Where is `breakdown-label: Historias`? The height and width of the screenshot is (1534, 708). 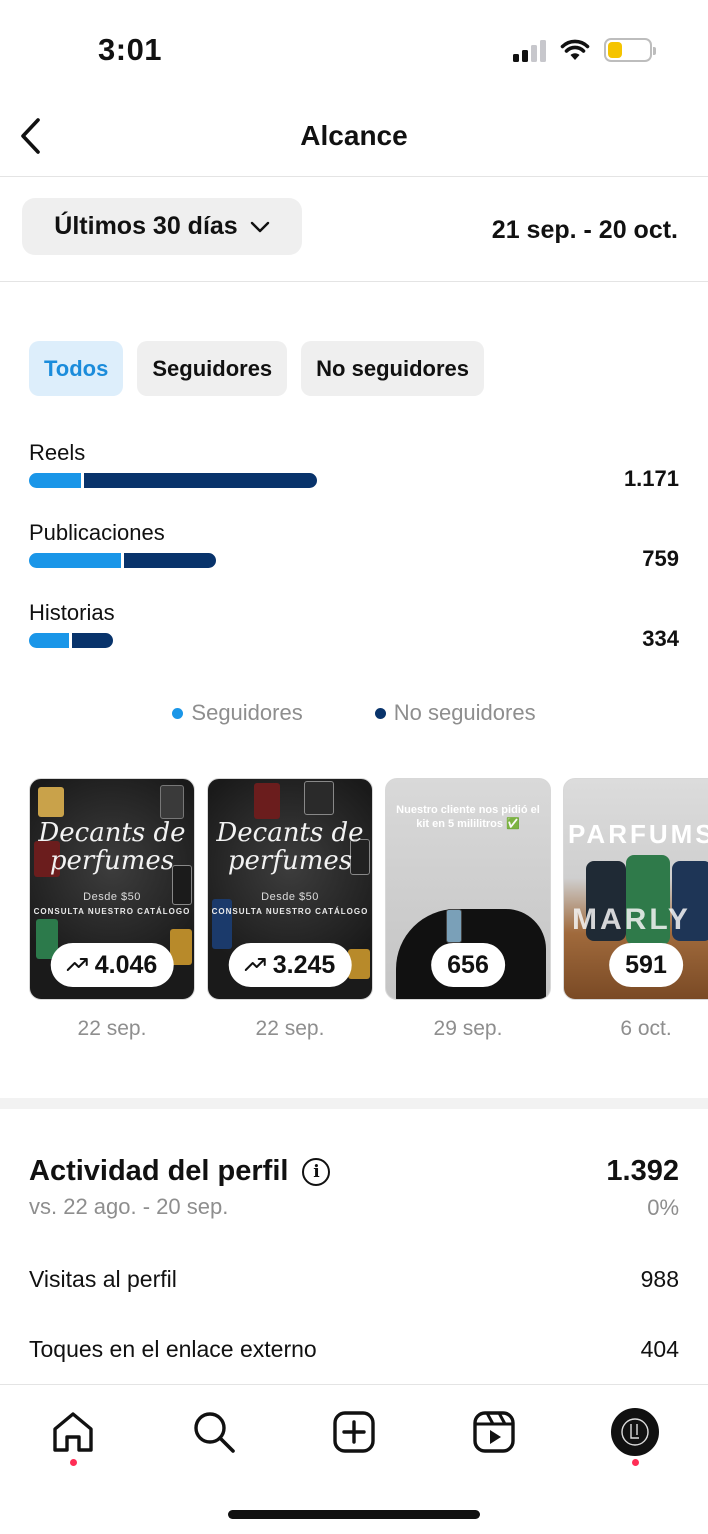 breakdown-label: Historias is located at coordinates (72, 612).